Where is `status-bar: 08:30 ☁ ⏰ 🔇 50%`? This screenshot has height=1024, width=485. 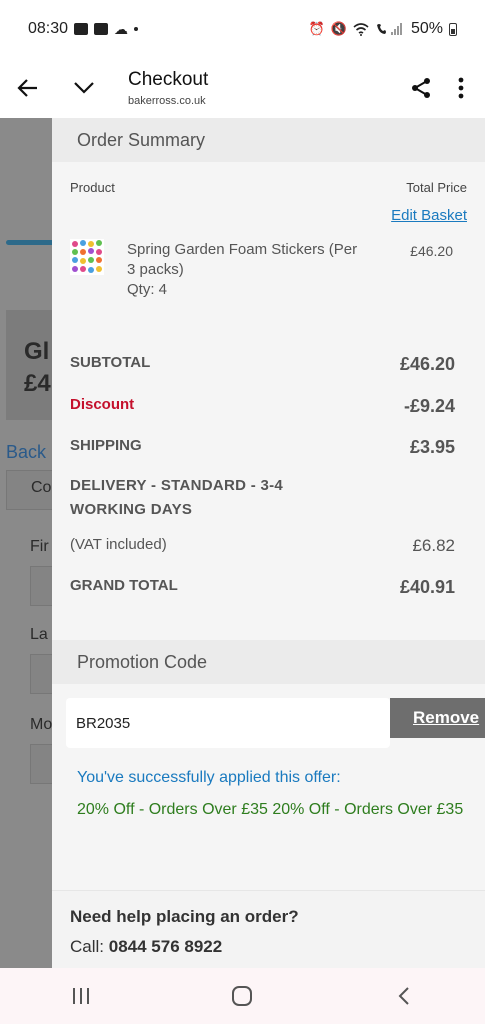 status-bar: 08:30 ☁ ⏰ 🔇 50% is located at coordinates (242, 29).